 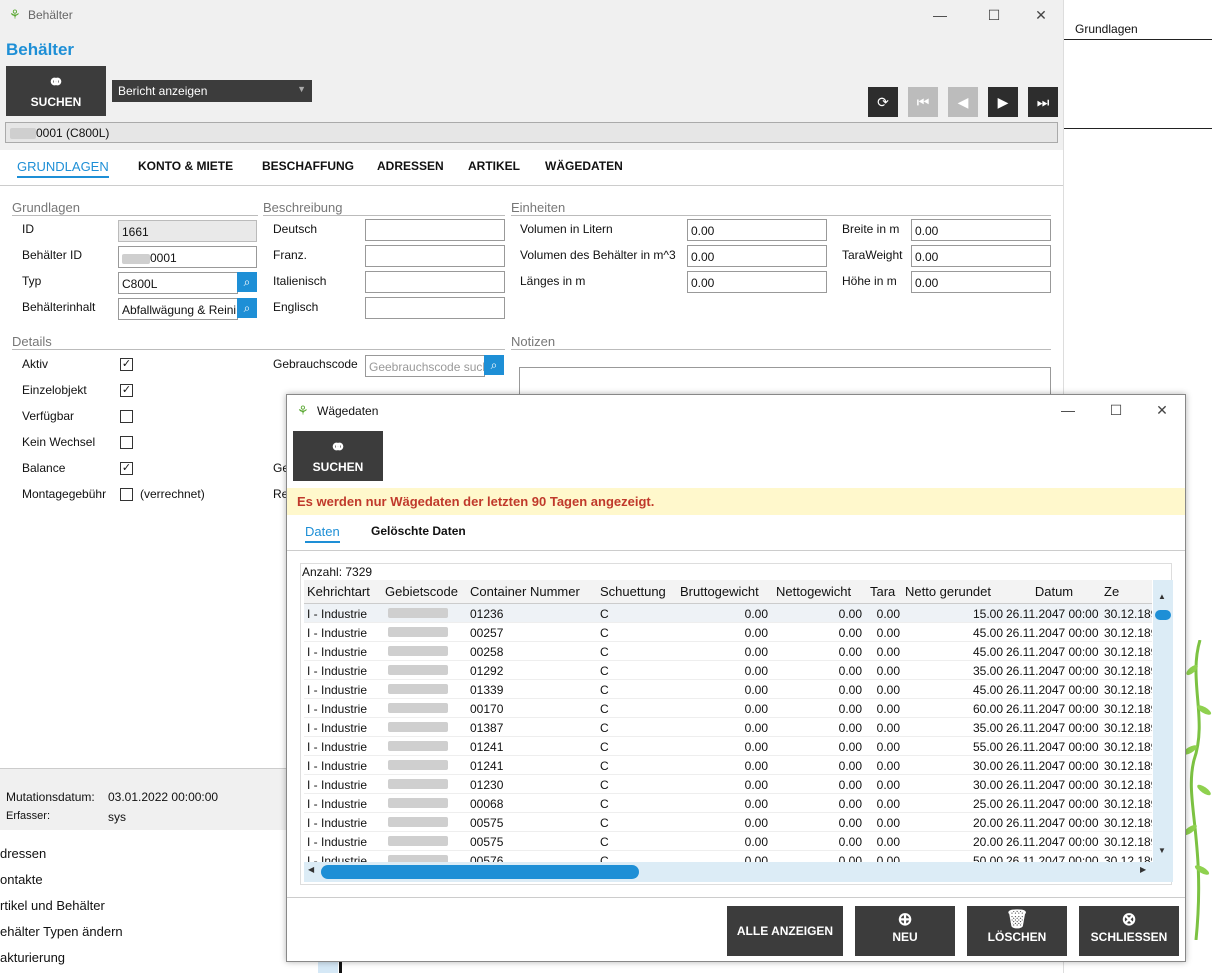 I want to click on first-record-button: ⏮, so click(x=923, y=102).